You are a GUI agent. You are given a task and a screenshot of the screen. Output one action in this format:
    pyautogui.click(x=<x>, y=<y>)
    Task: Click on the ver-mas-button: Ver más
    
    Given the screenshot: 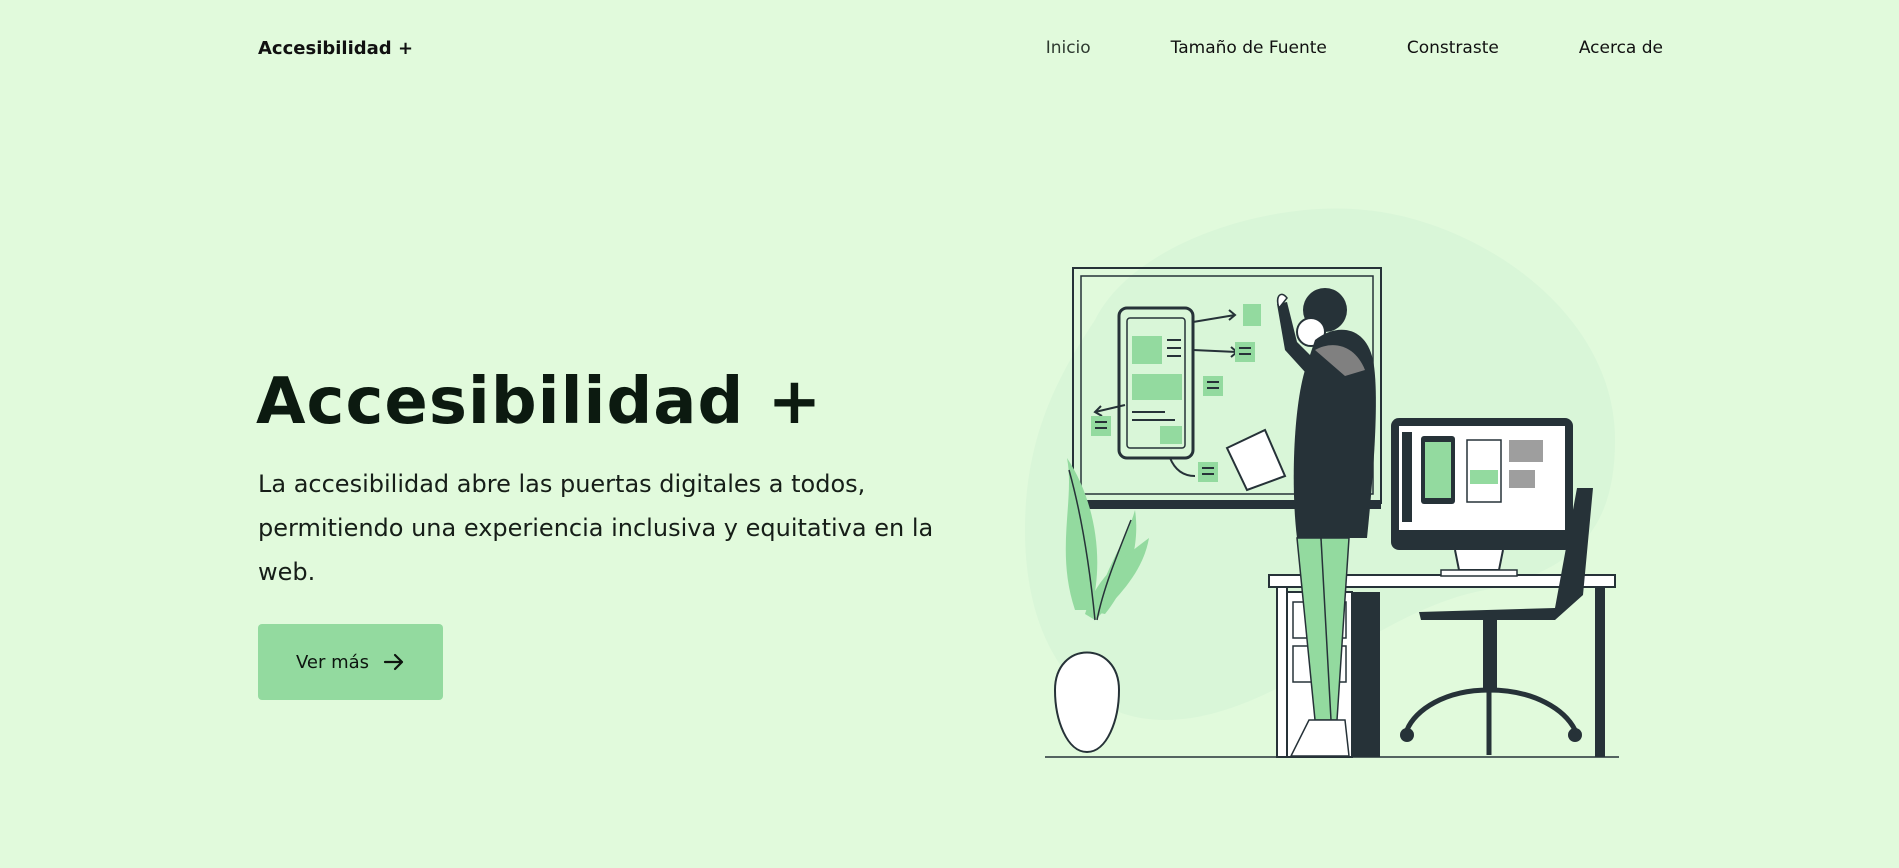 What is the action you would take?
    pyautogui.click(x=350, y=662)
    